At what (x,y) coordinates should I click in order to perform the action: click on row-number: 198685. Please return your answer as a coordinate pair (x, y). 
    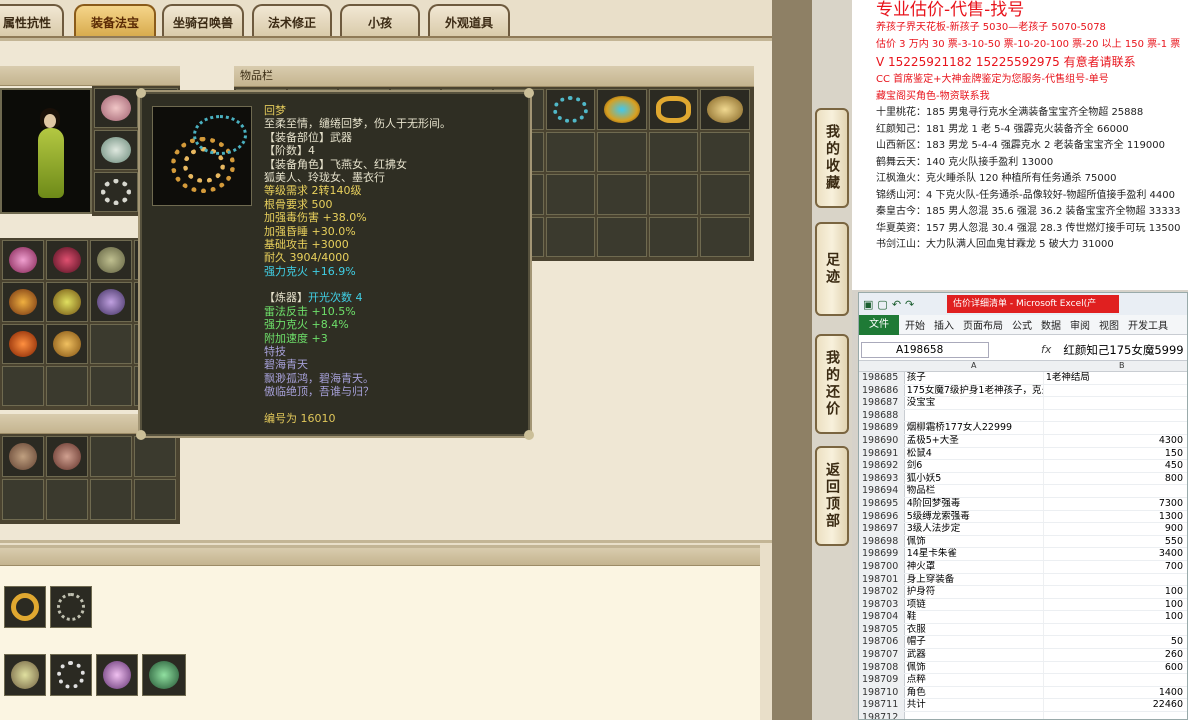
    Looking at the image, I should click on (882, 378).